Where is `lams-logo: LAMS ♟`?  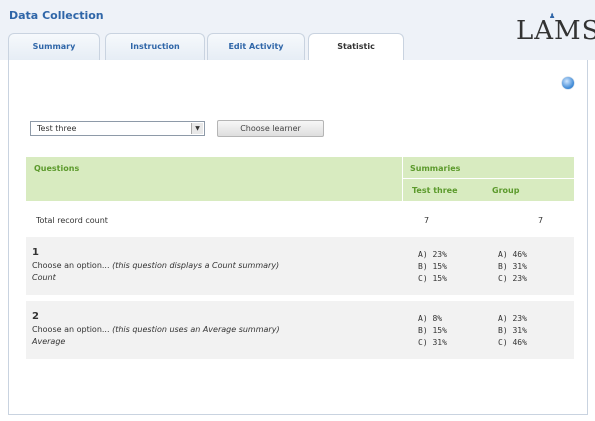 lams-logo: LAMS ♟ is located at coordinates (555, 29).